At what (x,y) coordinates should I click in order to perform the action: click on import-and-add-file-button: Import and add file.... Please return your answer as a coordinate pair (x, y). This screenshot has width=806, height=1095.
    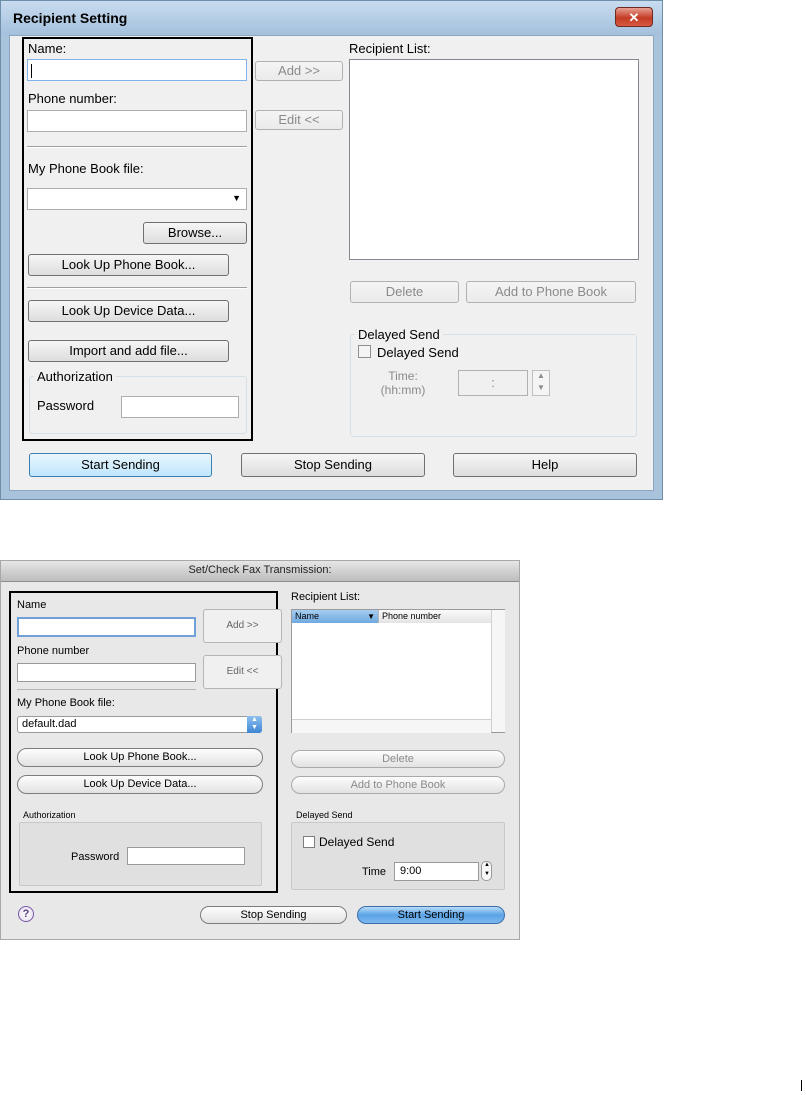
    Looking at the image, I should click on (128, 351).